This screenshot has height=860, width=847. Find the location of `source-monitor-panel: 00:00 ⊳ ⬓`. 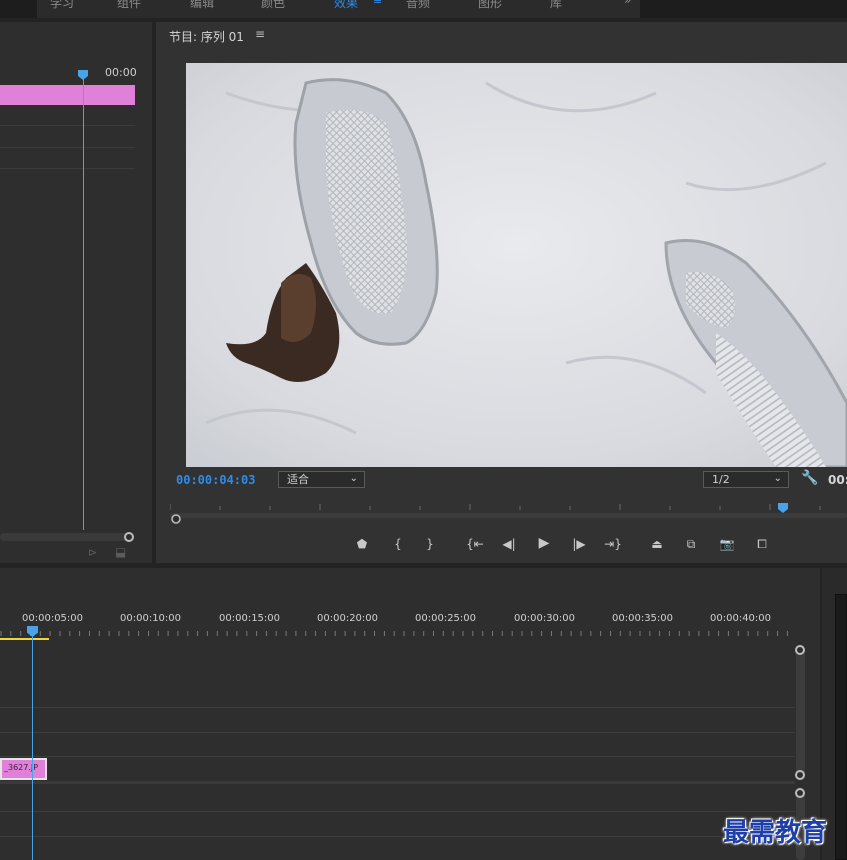

source-monitor-panel: 00:00 ⊳ ⬓ is located at coordinates (76, 292).